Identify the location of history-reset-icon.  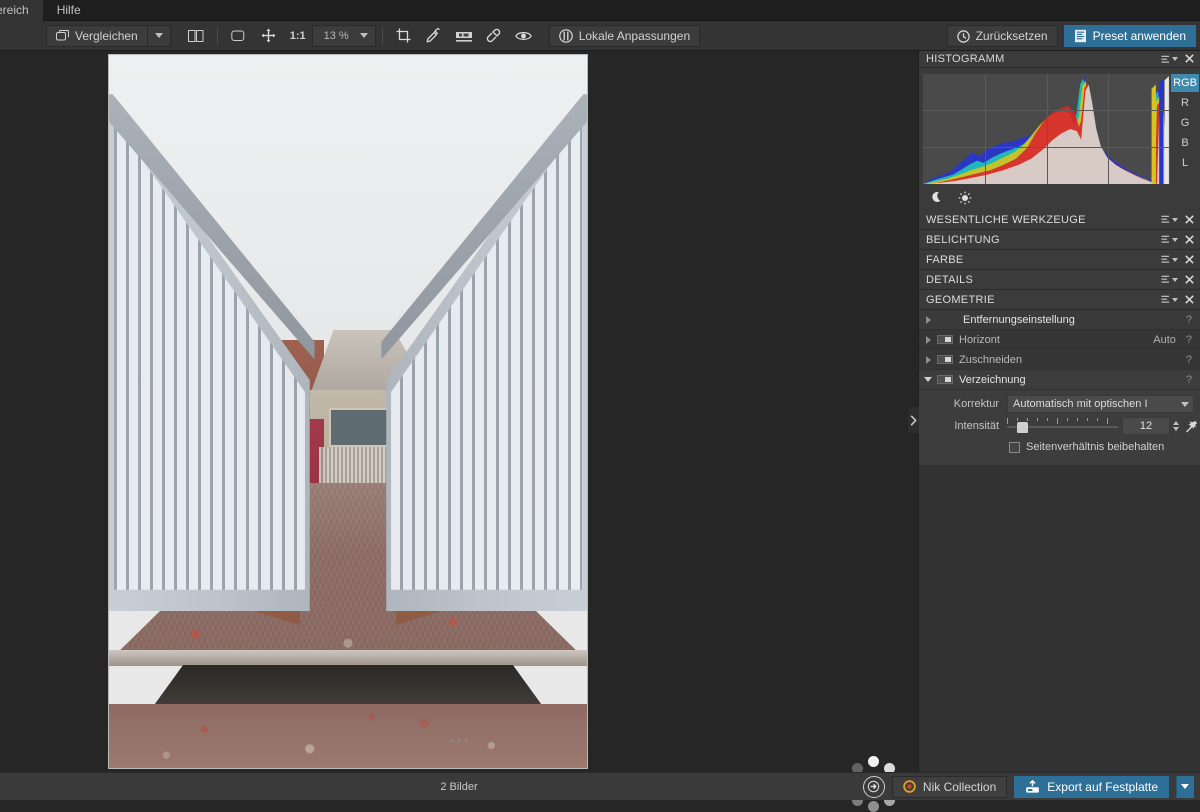
(963, 36).